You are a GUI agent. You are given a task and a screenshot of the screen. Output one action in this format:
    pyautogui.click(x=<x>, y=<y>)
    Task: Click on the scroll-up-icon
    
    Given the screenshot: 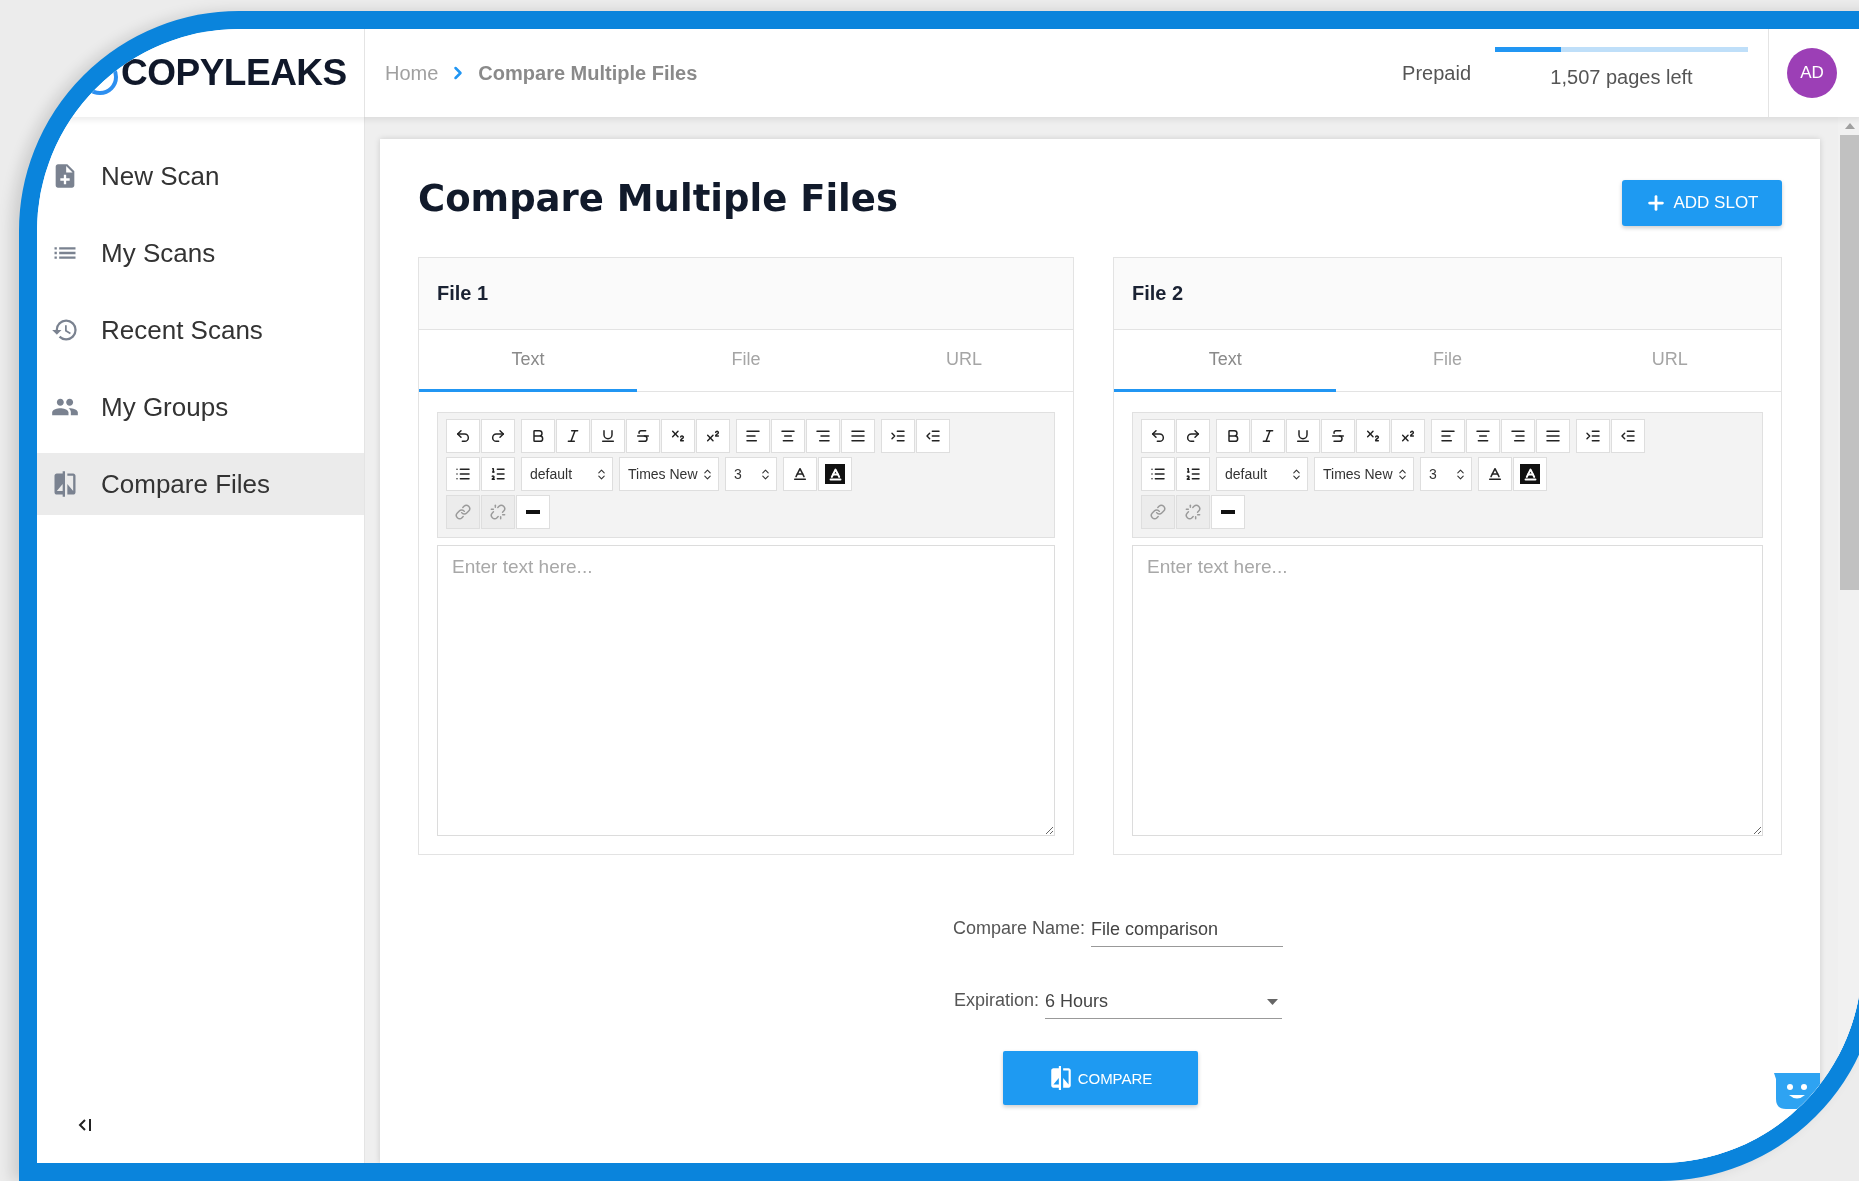 What is the action you would take?
    pyautogui.click(x=1850, y=126)
    